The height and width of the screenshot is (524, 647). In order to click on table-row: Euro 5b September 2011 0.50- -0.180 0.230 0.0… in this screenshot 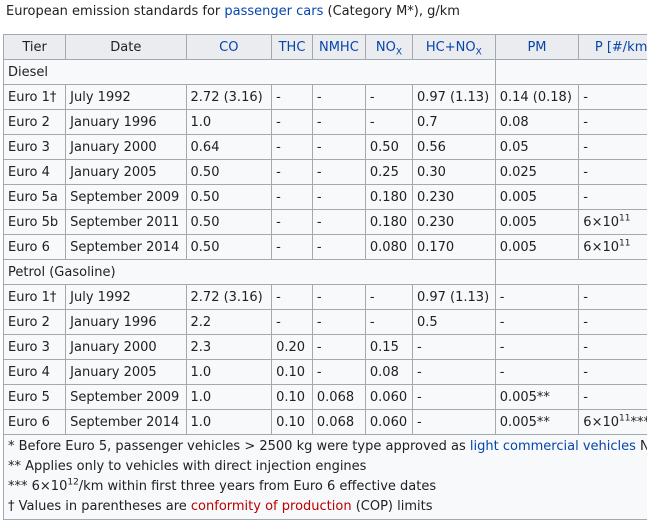, I will do `click(324, 222)`.